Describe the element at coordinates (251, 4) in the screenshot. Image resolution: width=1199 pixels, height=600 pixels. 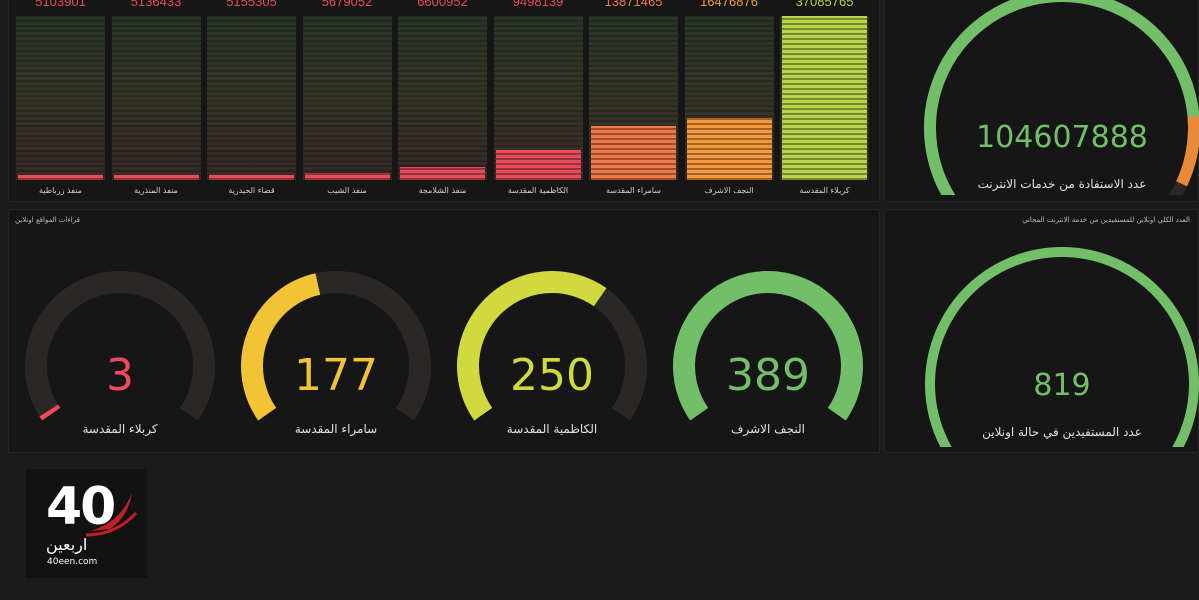
I see `bar-value: 5155305` at that location.